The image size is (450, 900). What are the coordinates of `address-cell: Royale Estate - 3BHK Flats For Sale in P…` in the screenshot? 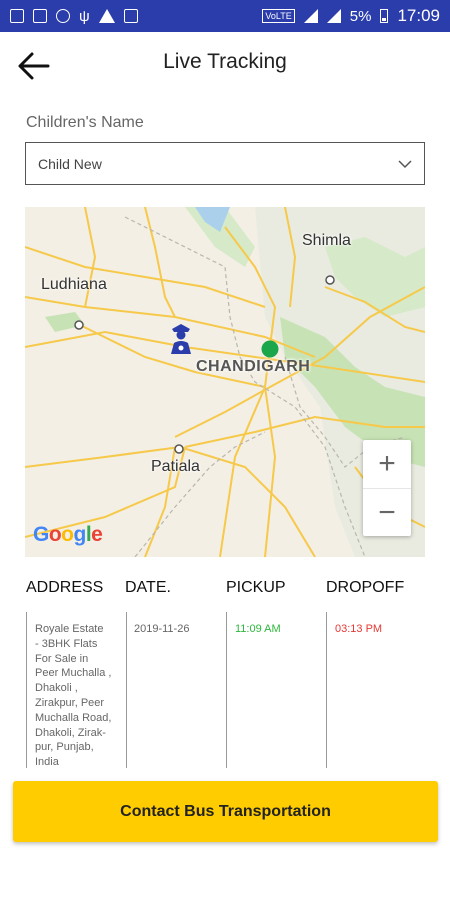 It's located at (80, 696).